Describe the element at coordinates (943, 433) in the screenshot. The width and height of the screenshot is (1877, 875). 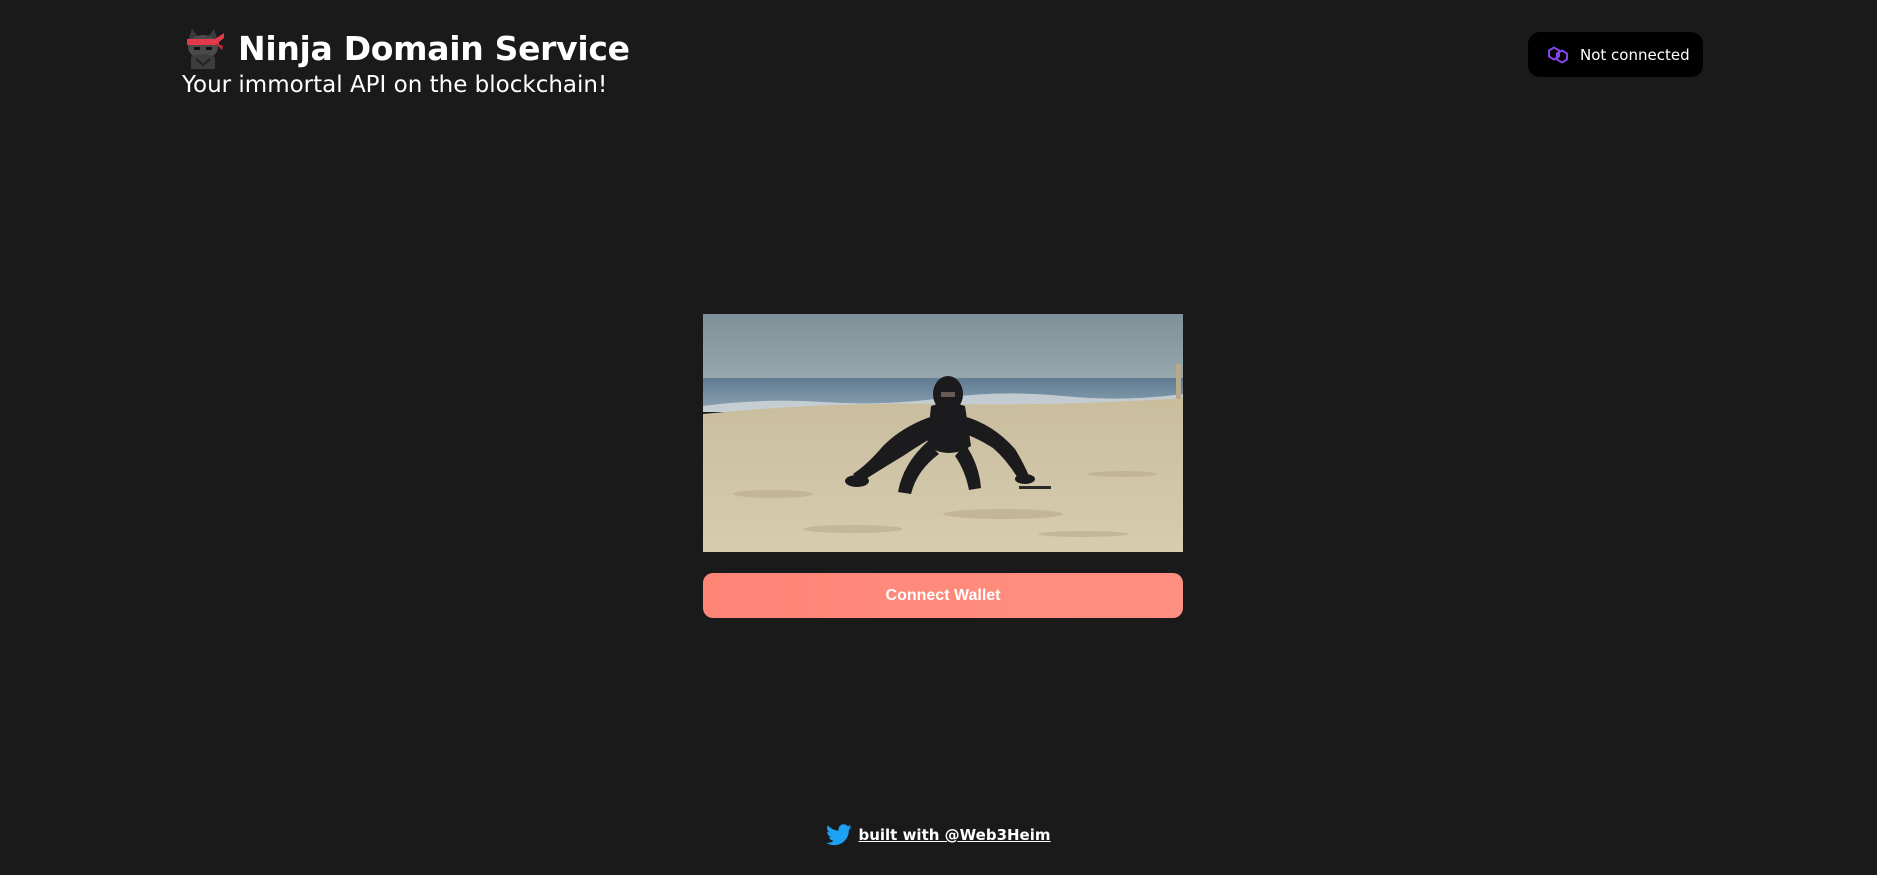
I see `ninja-on-beach-image` at that location.